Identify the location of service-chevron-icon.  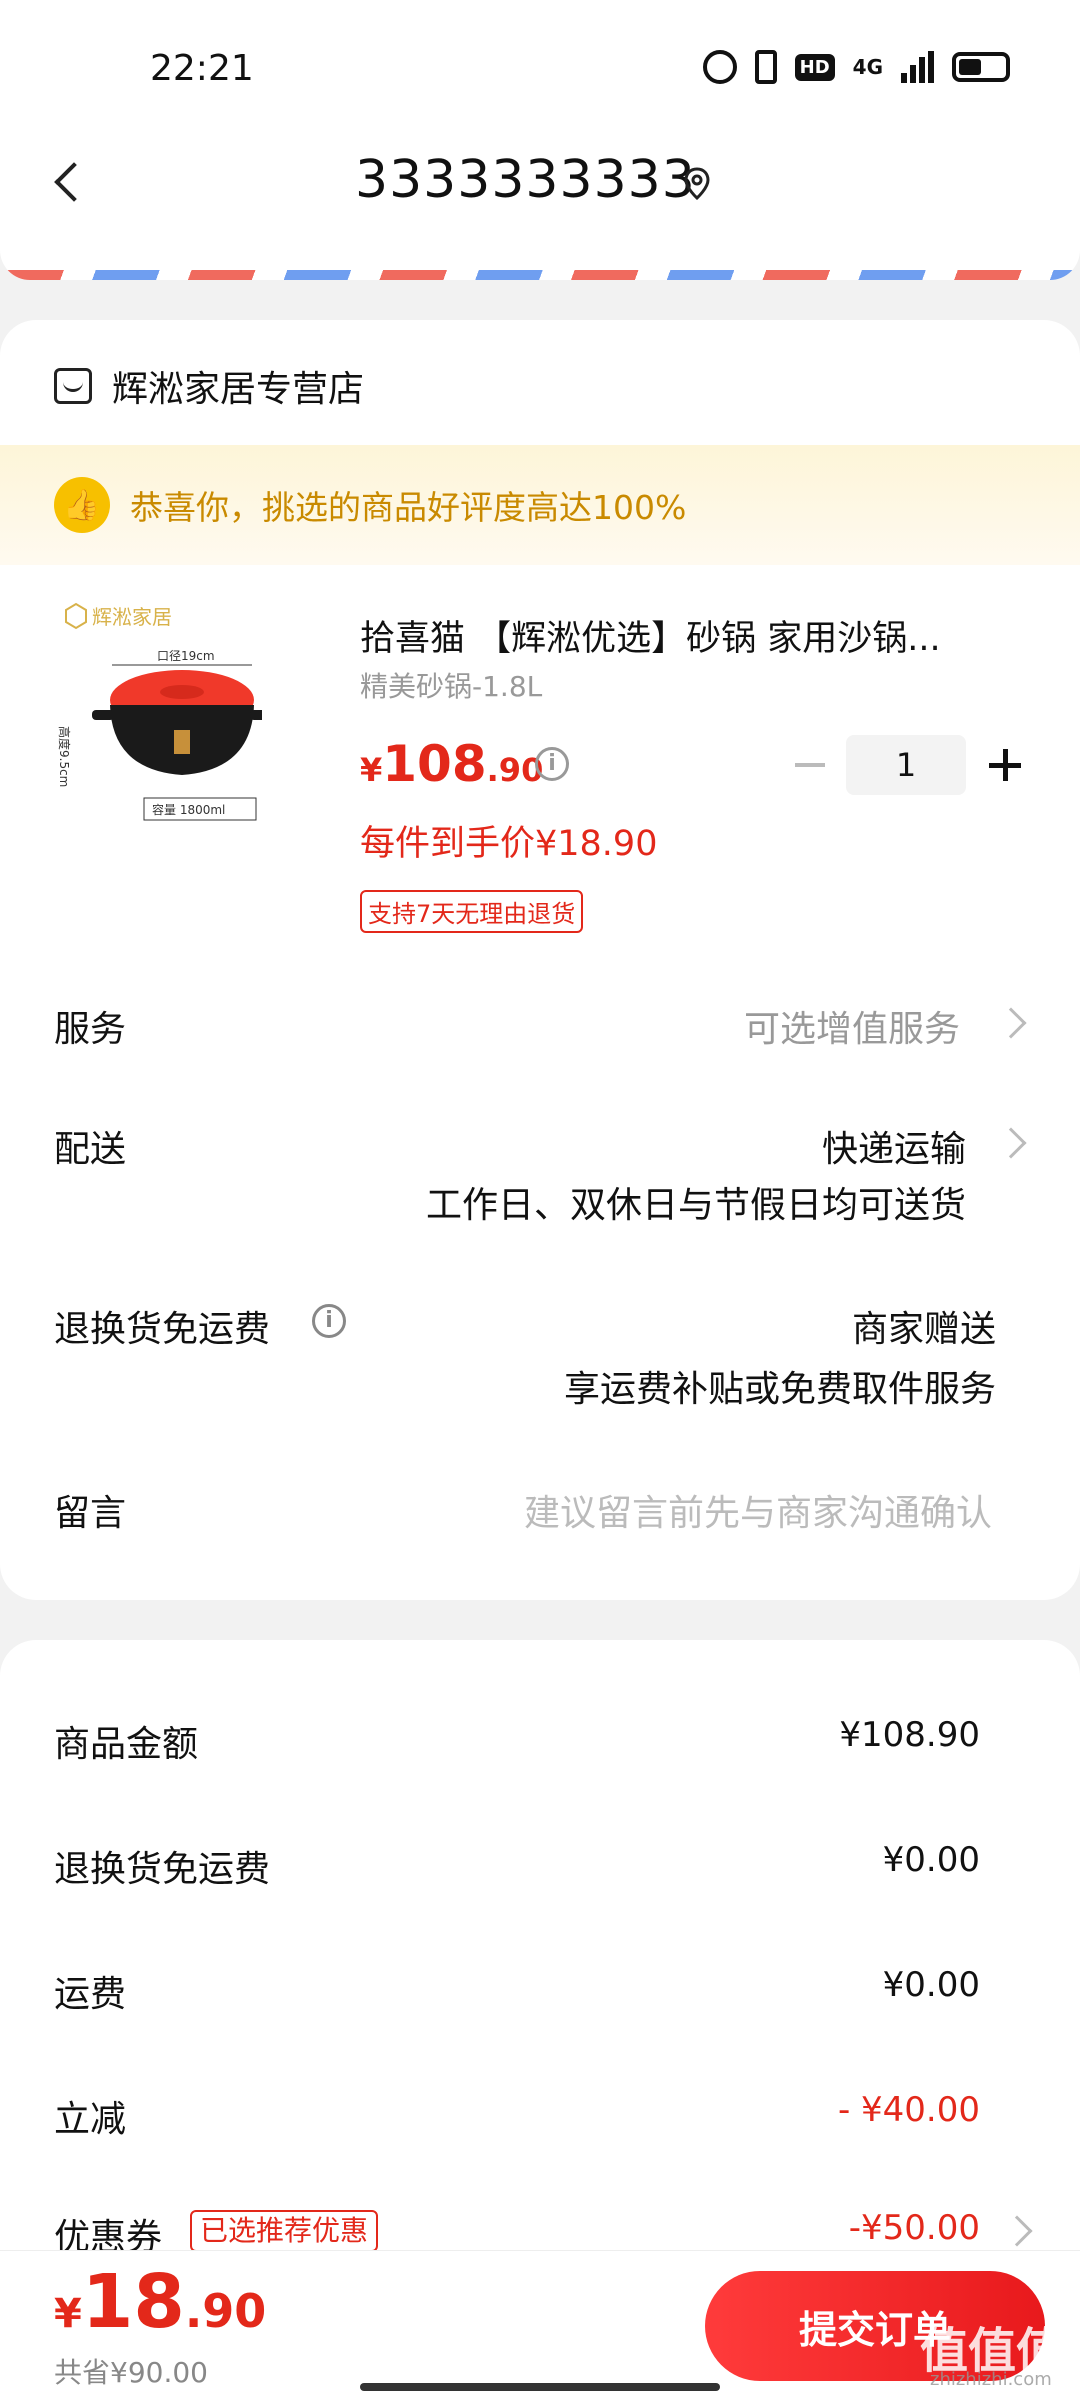
(1011, 1023).